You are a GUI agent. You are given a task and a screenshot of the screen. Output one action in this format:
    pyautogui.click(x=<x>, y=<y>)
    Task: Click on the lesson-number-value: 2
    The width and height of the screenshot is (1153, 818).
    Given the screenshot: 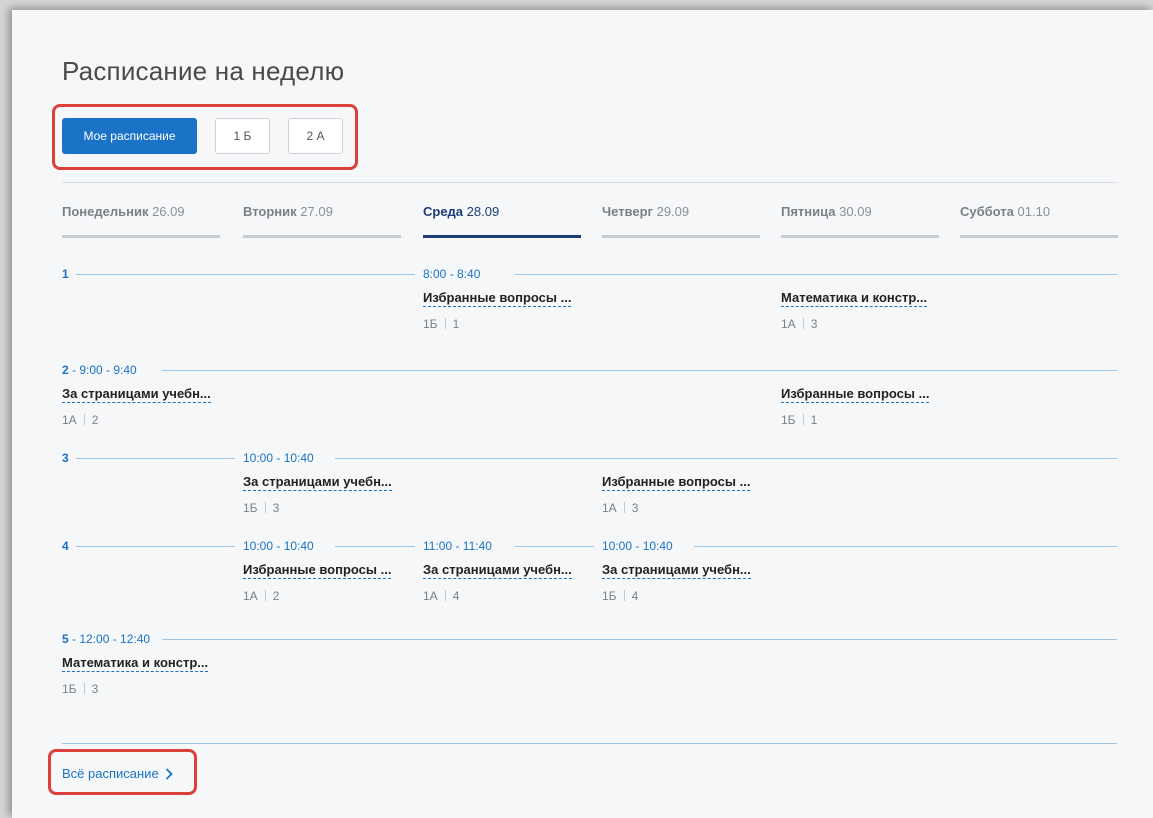 What is the action you would take?
    pyautogui.click(x=65, y=370)
    